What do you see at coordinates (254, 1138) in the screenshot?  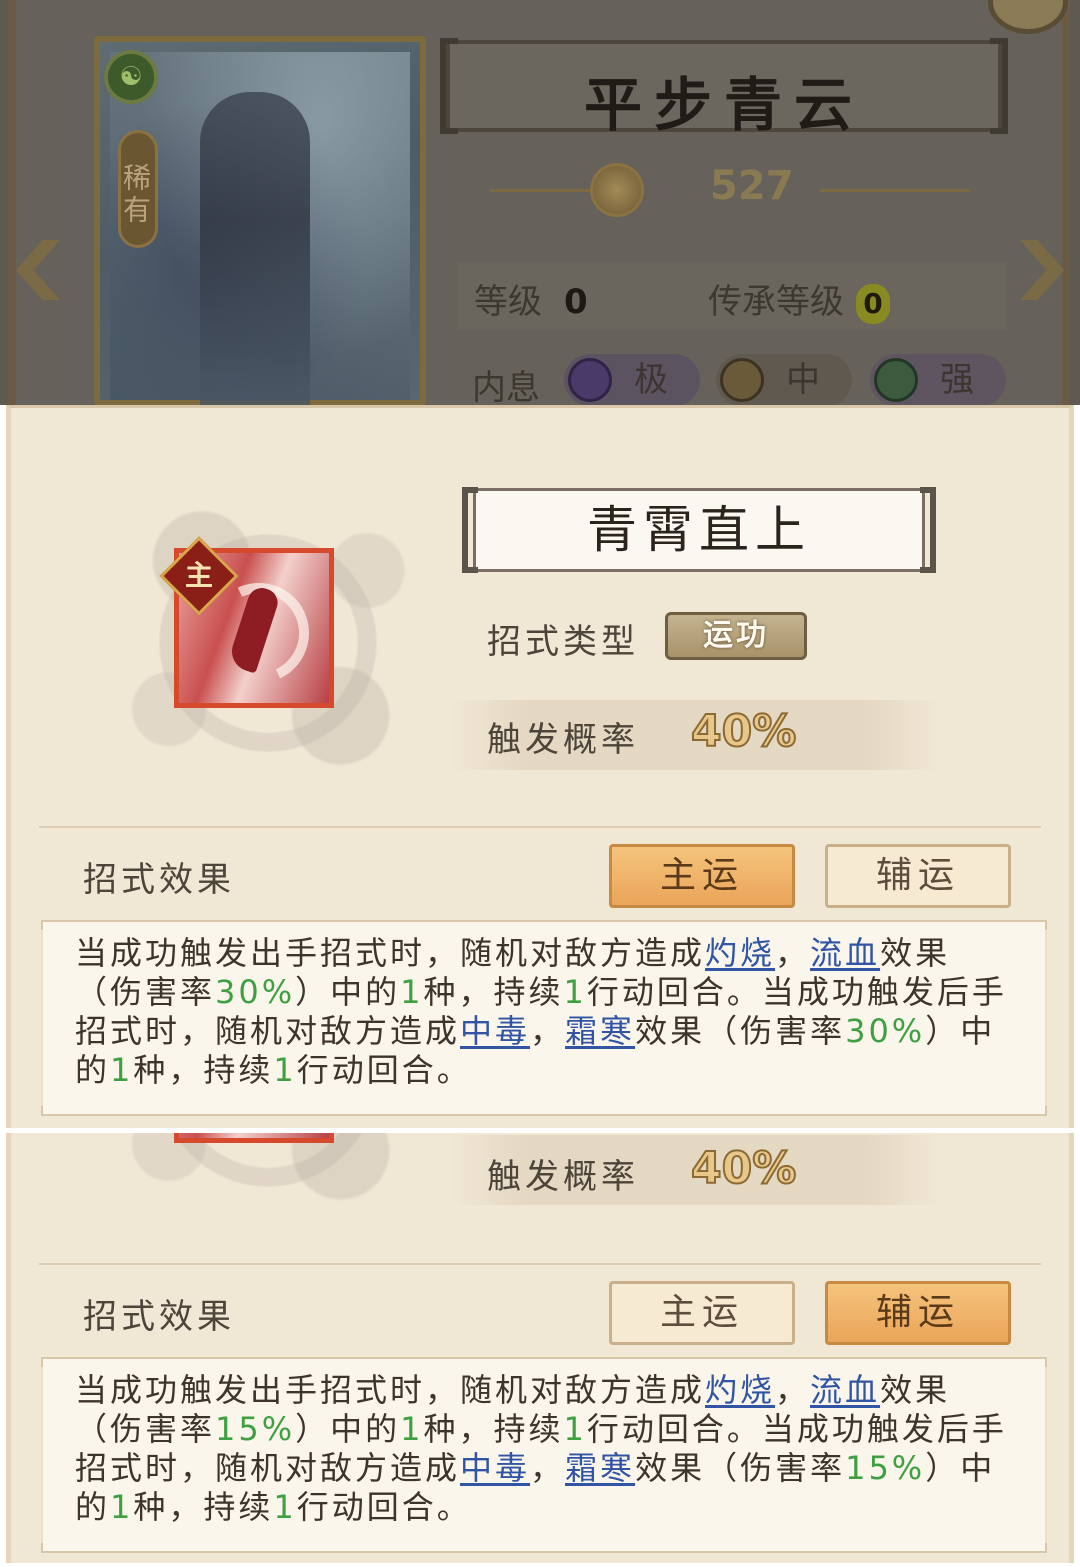 I see `skill-icon` at bounding box center [254, 1138].